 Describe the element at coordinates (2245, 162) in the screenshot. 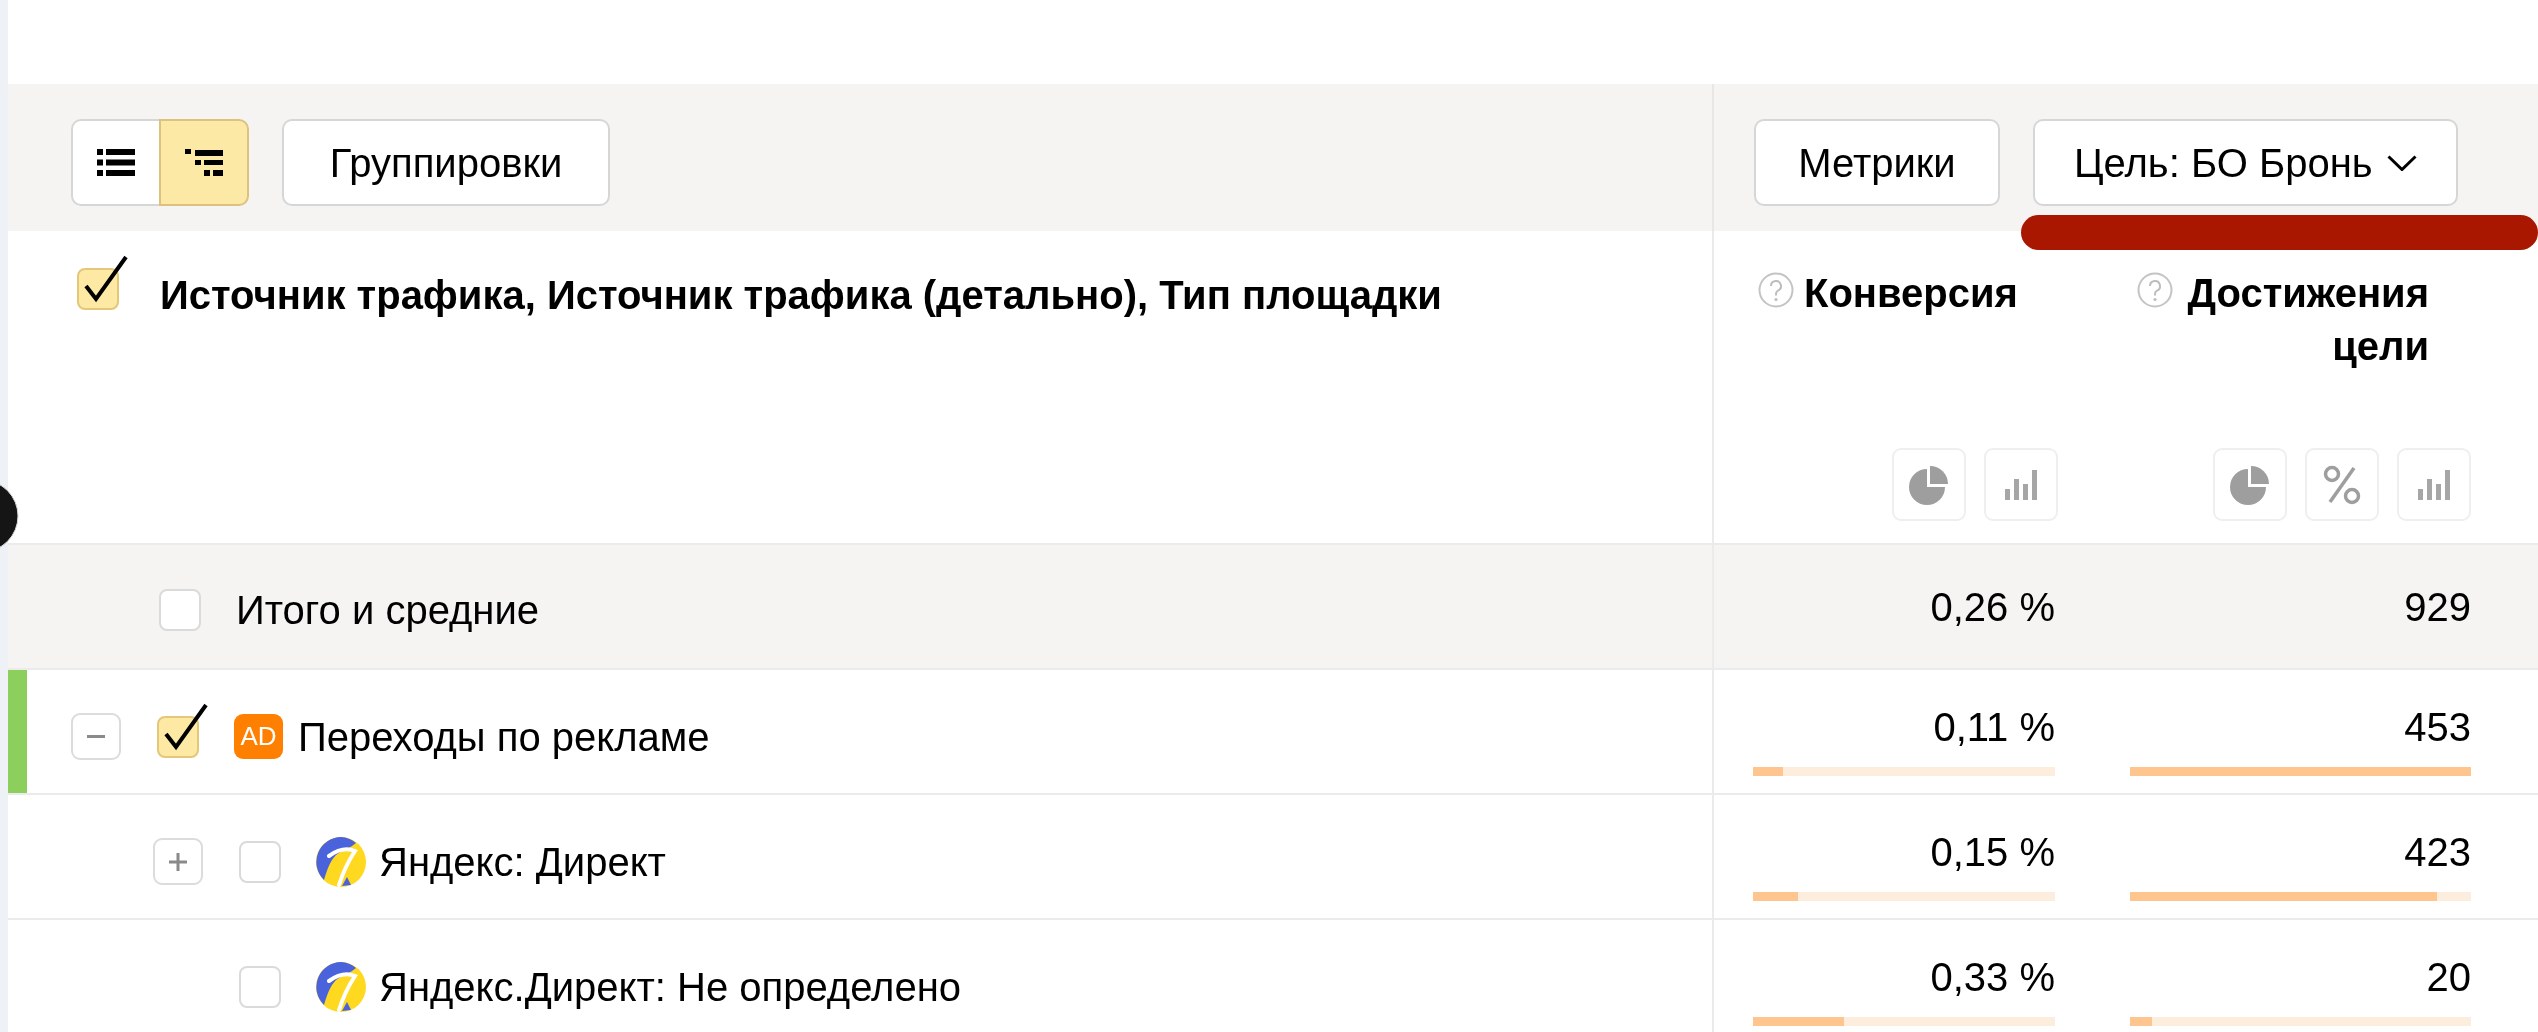

I see `goal-dropdown: Цель: БО Бронь` at that location.